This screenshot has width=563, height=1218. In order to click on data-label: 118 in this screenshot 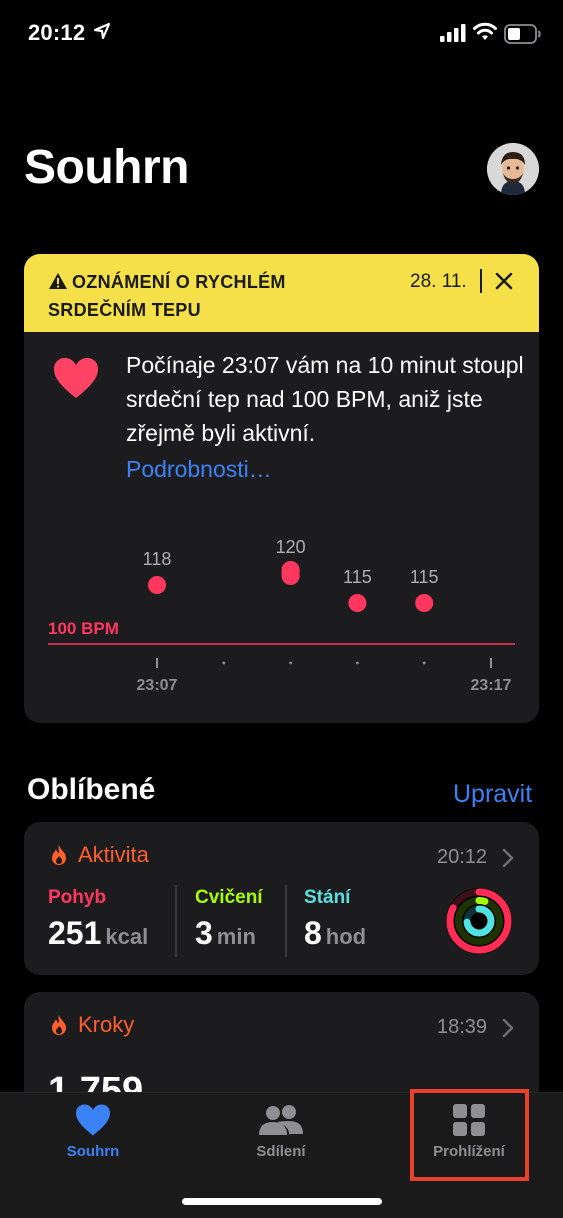, I will do `click(157, 559)`.